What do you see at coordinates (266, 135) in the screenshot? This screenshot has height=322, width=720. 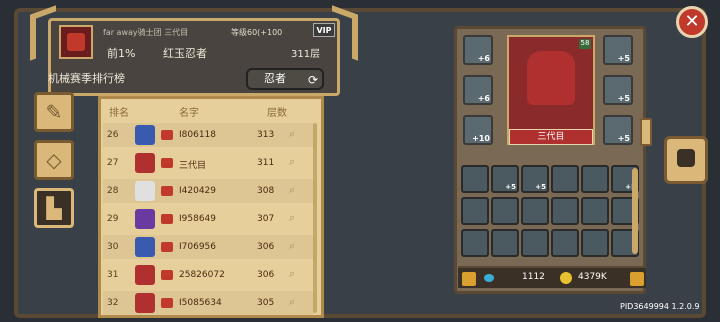 I see `row-floor: 313` at bounding box center [266, 135].